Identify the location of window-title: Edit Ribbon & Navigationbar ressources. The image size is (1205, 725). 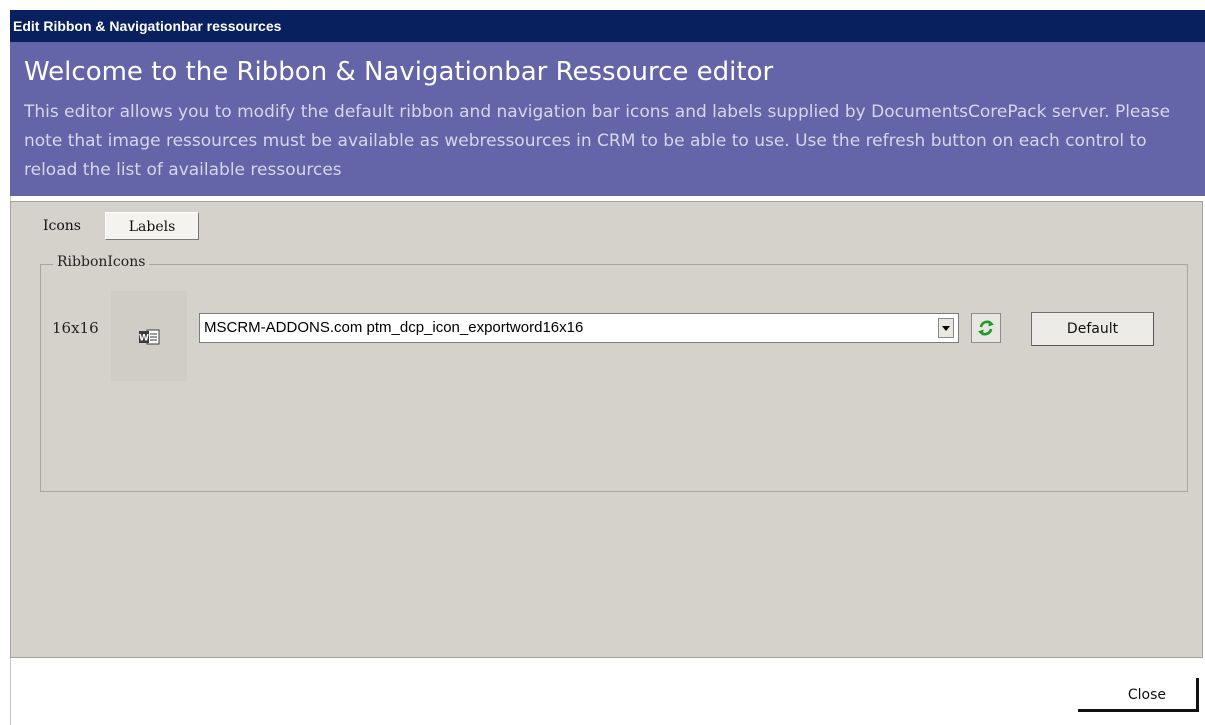
(607, 26).